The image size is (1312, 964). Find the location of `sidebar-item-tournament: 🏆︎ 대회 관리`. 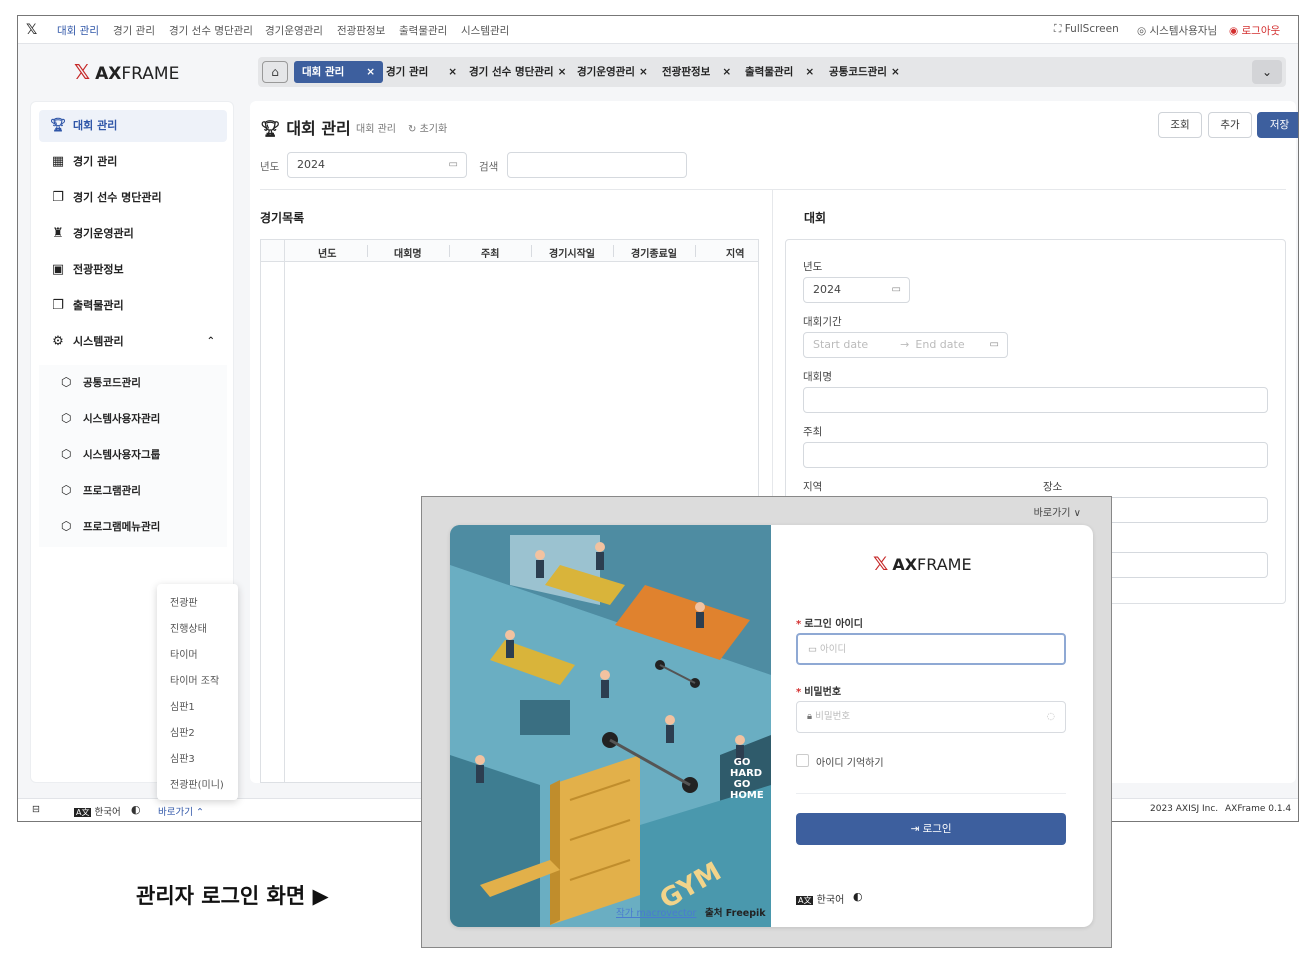

sidebar-item-tournament: 🏆︎ 대회 관리 is located at coordinates (133, 126).